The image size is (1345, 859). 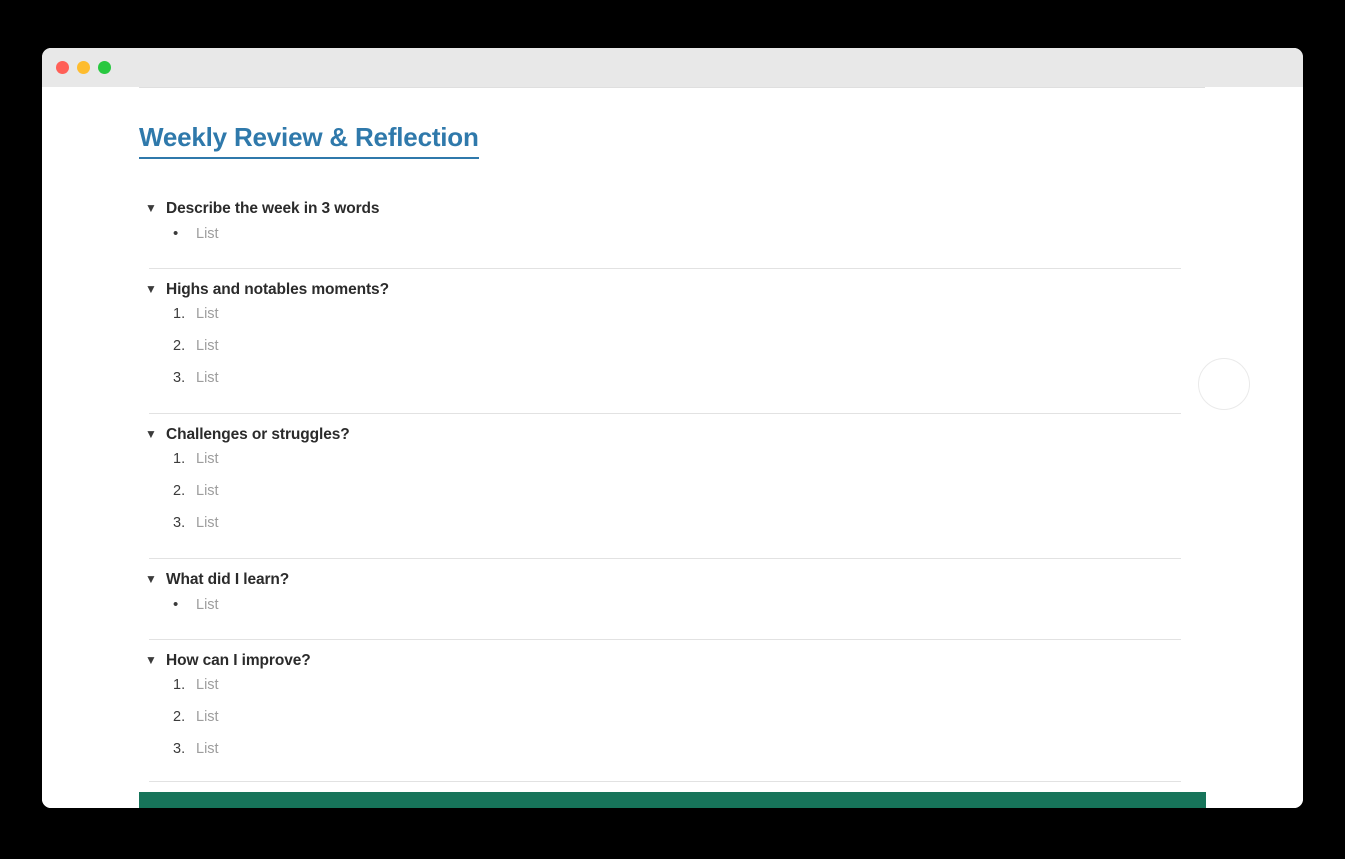 I want to click on window-titlebar, so click(x=672, y=67).